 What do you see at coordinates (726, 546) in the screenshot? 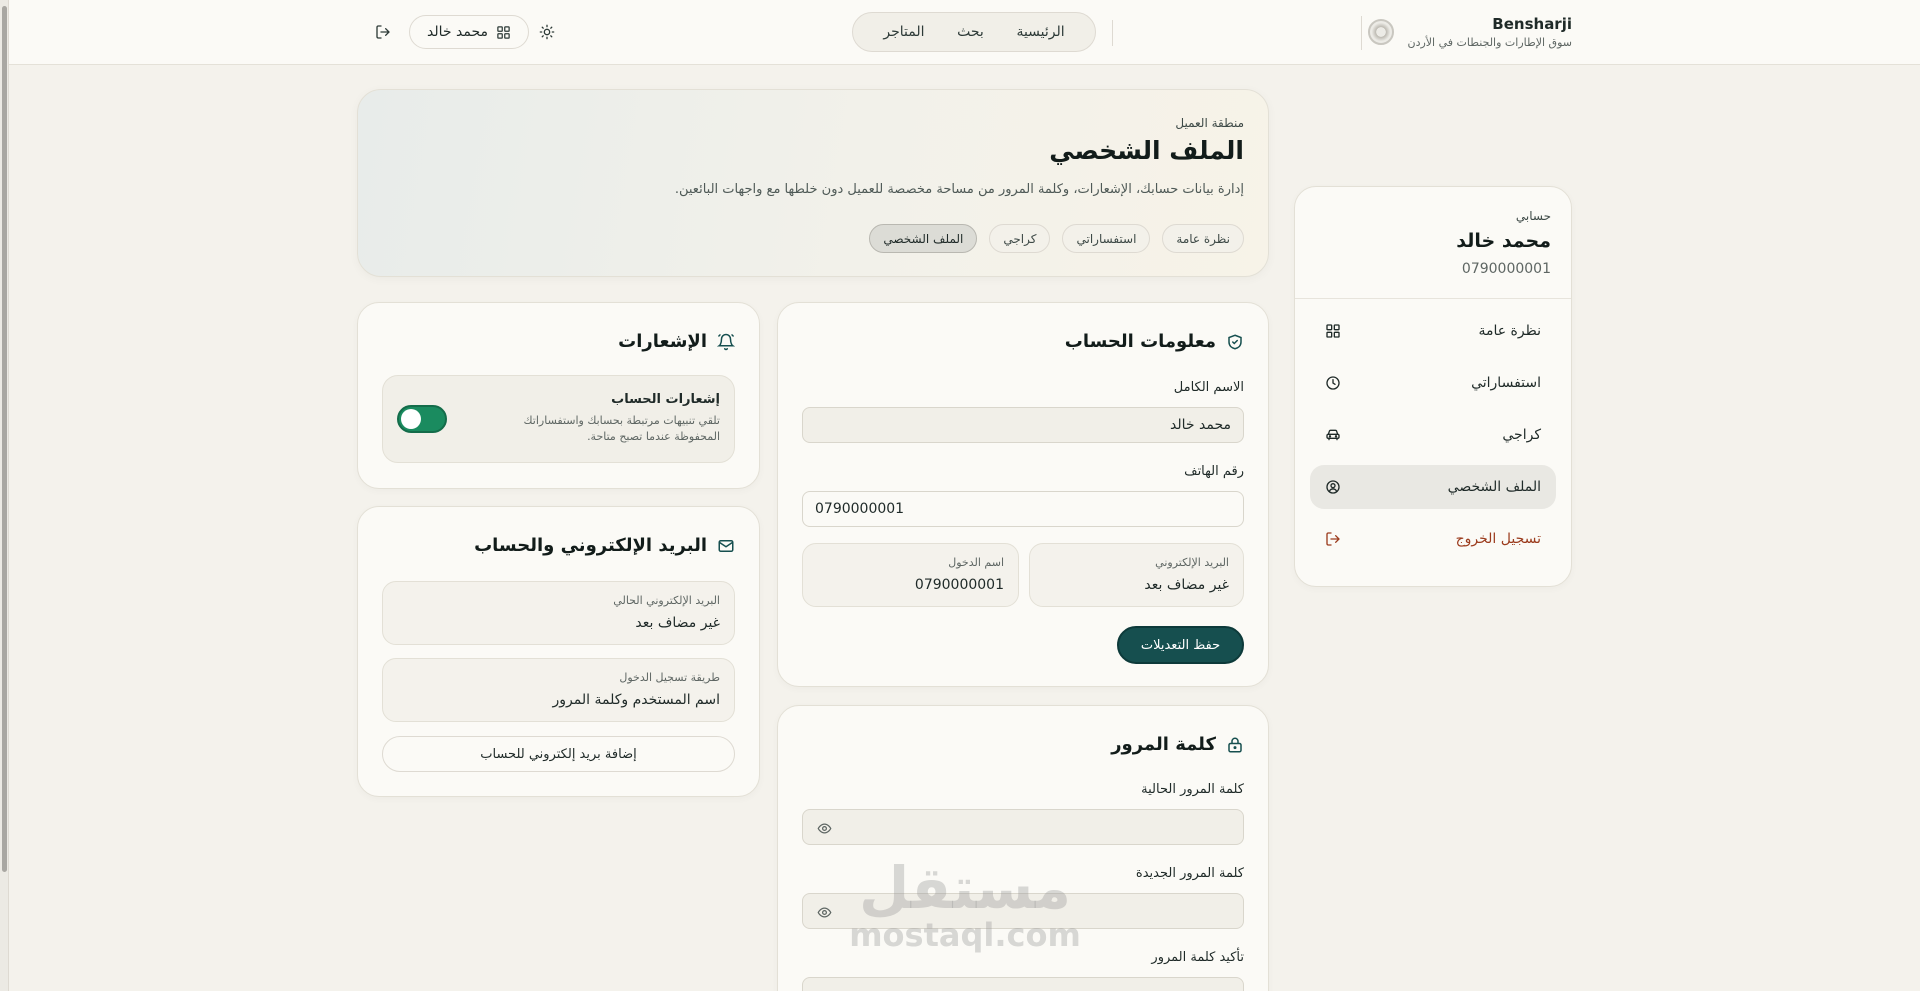
I see `mail-icon` at bounding box center [726, 546].